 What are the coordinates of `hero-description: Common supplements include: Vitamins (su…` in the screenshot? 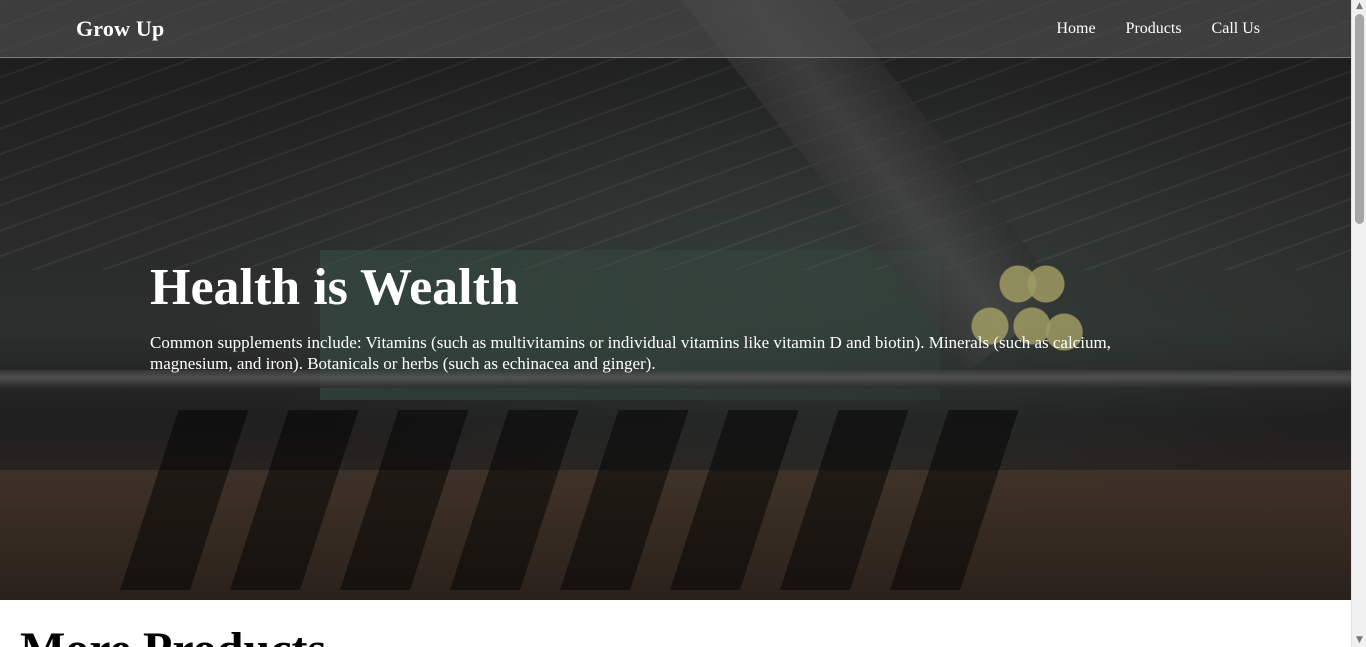 It's located at (630, 353).